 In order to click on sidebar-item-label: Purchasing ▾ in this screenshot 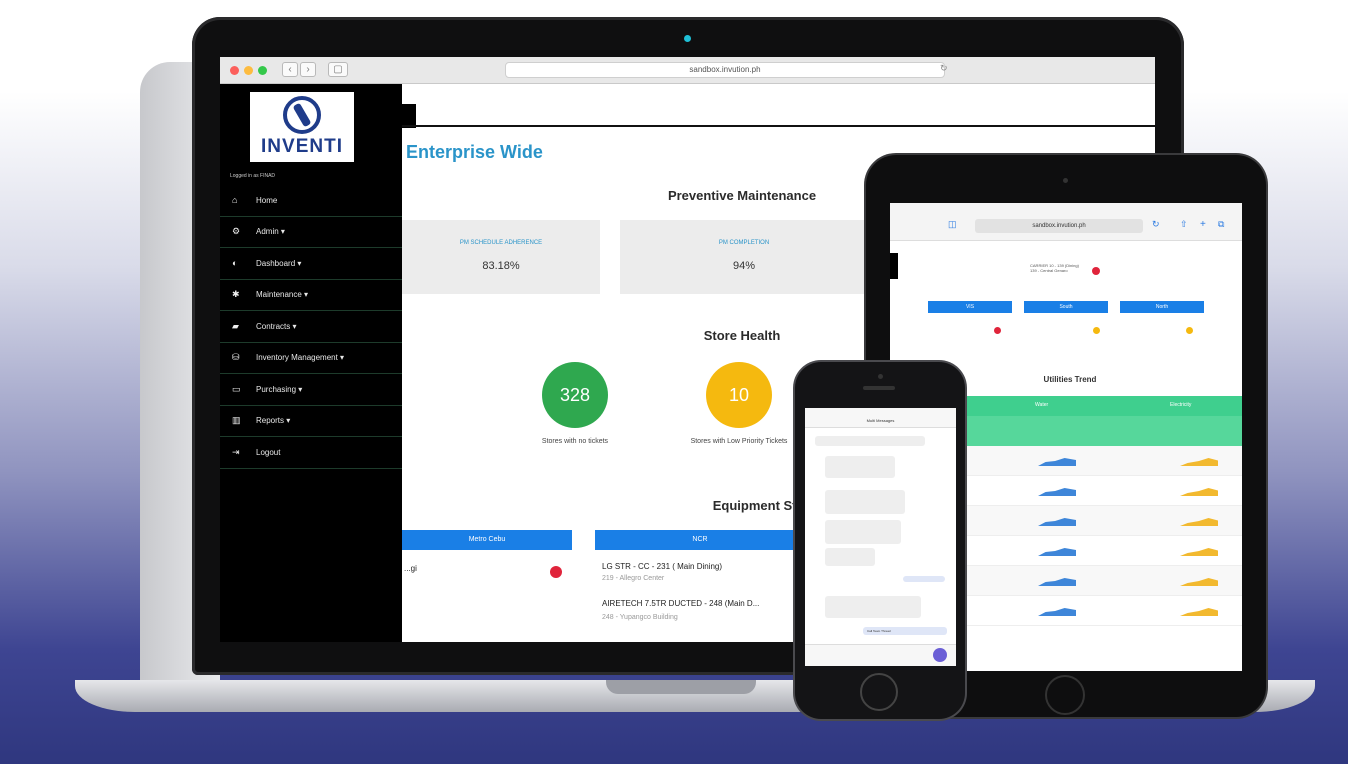, I will do `click(279, 389)`.